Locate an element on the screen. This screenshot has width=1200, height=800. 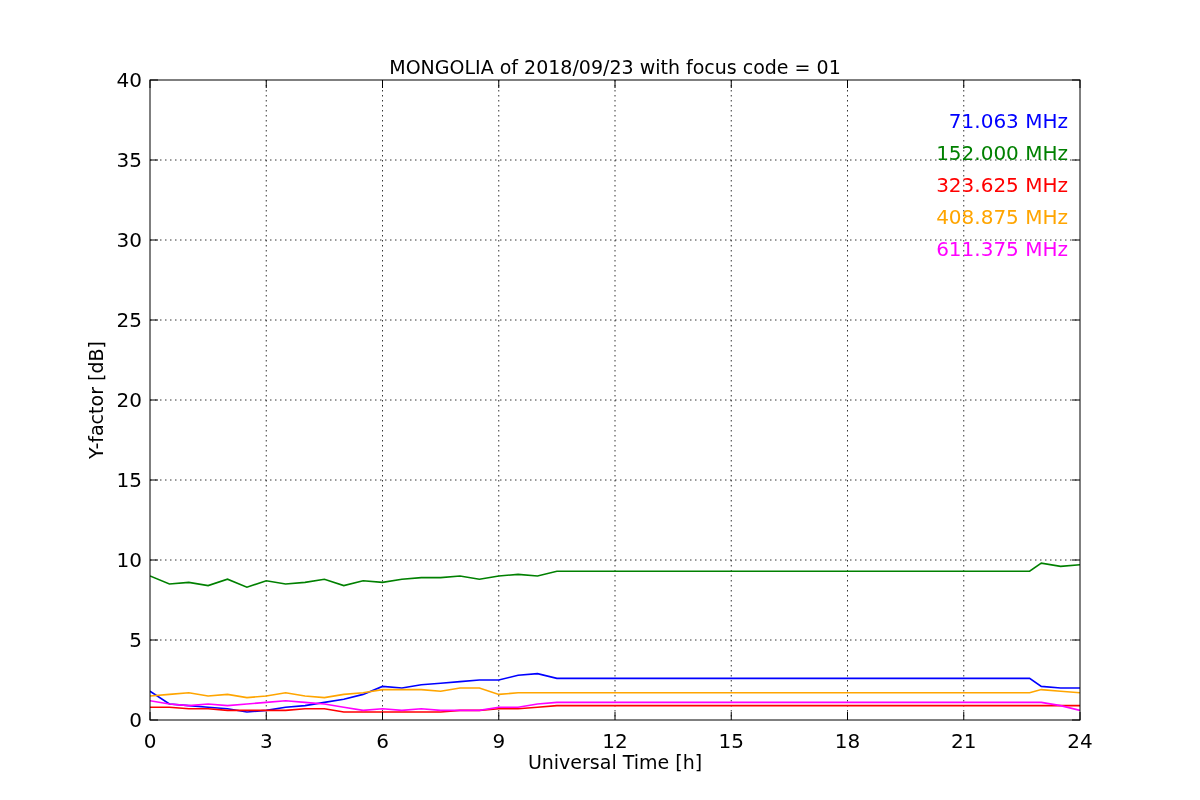
legend-label: 71.063 MHz is located at coordinates (1008, 121).